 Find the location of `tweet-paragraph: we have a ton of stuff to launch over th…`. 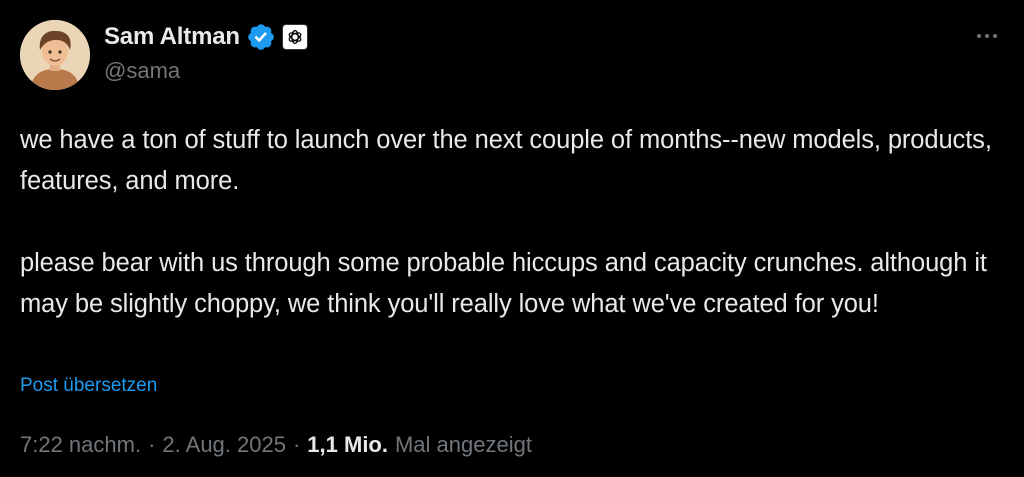

tweet-paragraph: we have a ton of stuff to launch over th… is located at coordinates (506, 160).